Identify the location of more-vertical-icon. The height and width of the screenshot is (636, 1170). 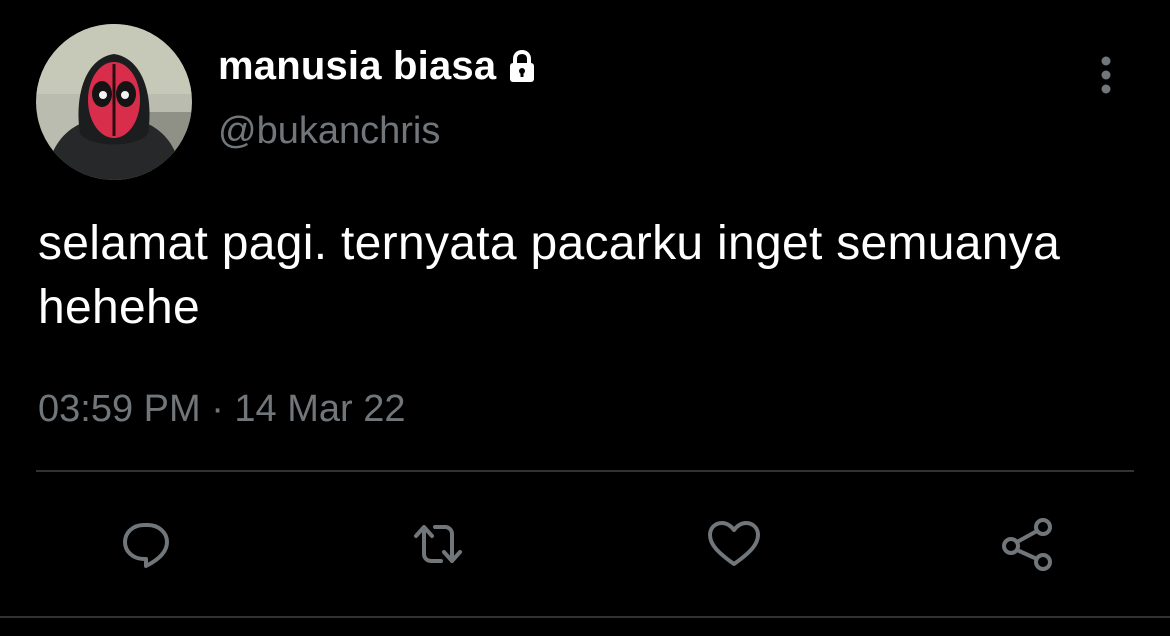
(1106, 75).